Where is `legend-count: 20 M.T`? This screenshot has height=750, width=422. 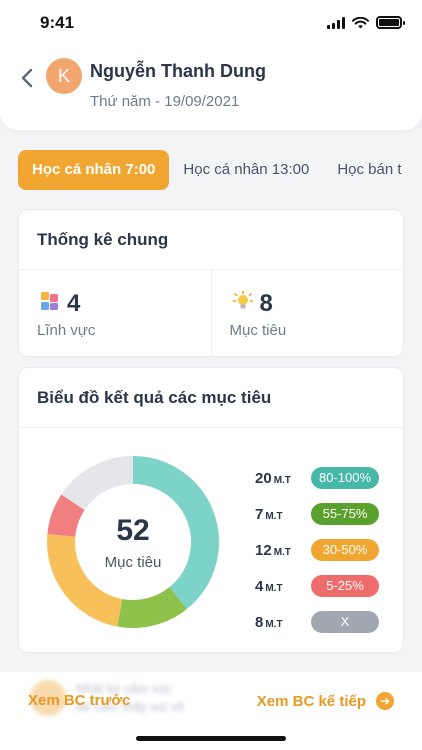 legend-count: 20 M.T is located at coordinates (273, 478).